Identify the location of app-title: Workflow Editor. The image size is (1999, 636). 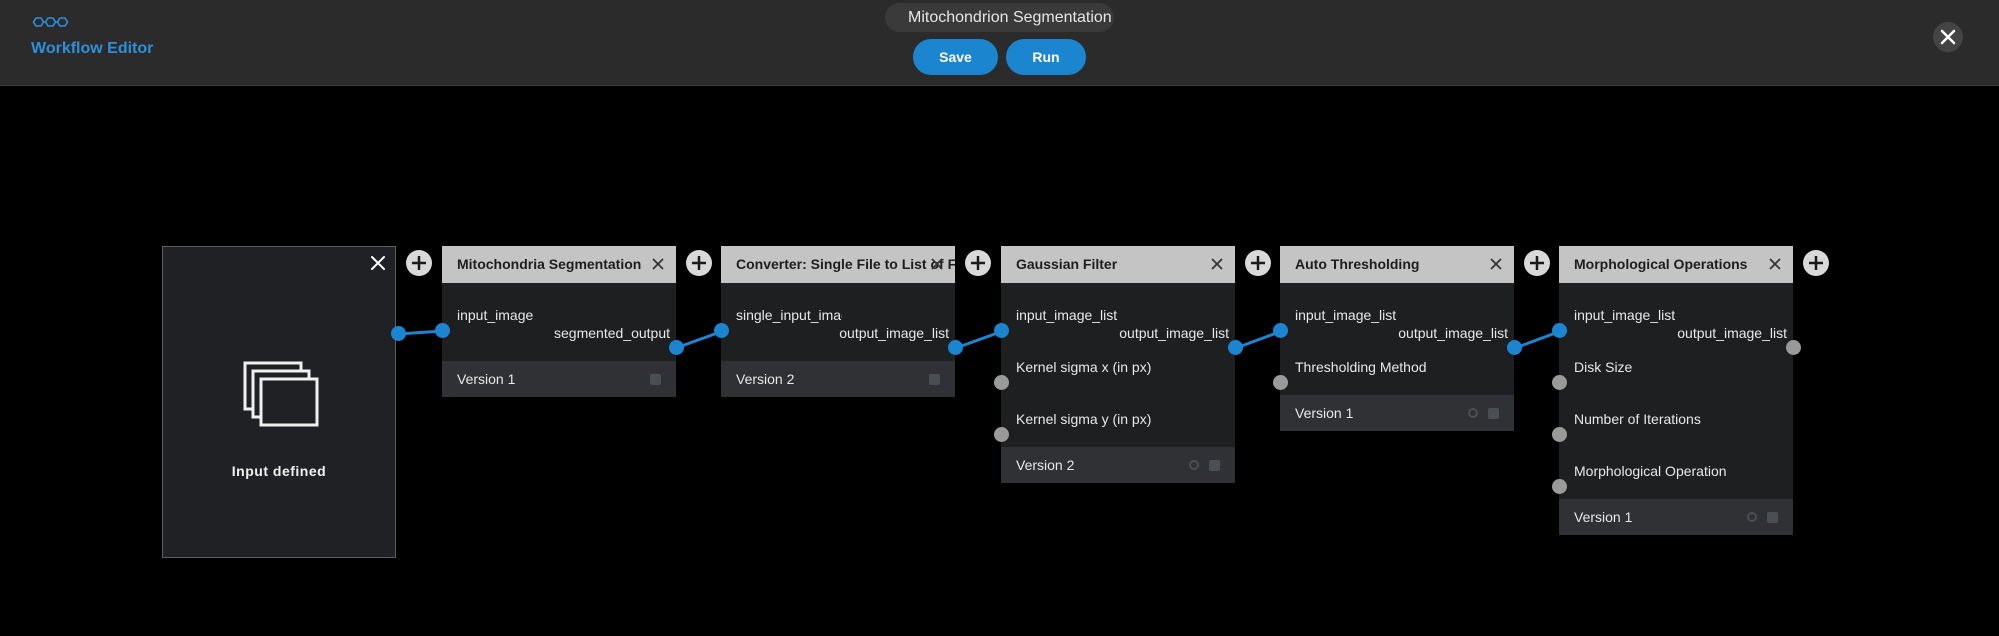
(92, 48).